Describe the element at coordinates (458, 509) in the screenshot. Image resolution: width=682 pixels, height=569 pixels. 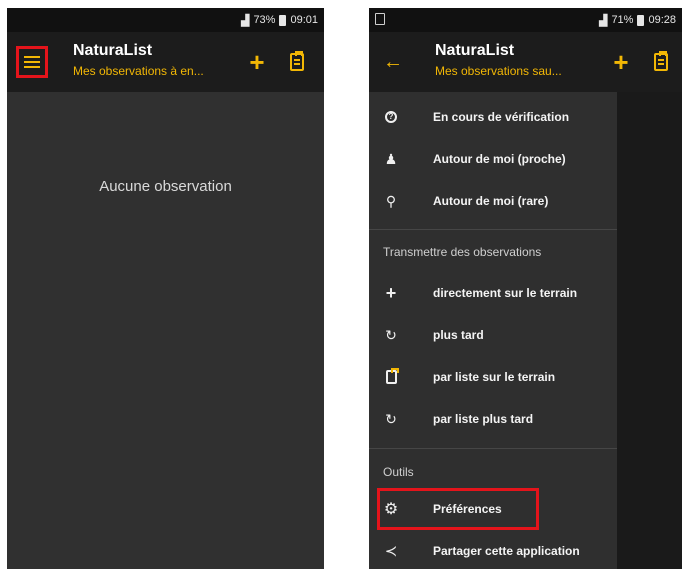
I see `highlight-box` at that location.